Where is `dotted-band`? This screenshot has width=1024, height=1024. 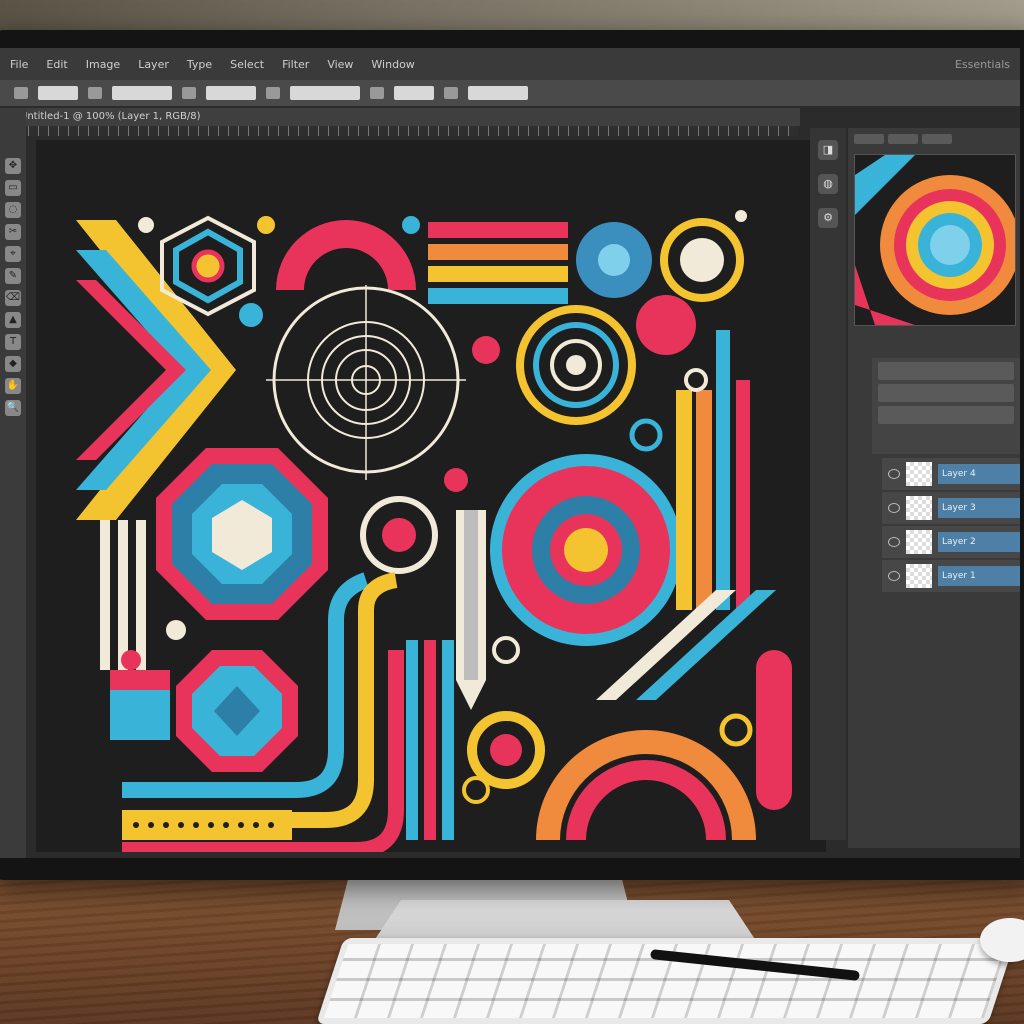 dotted-band is located at coordinates (207, 825).